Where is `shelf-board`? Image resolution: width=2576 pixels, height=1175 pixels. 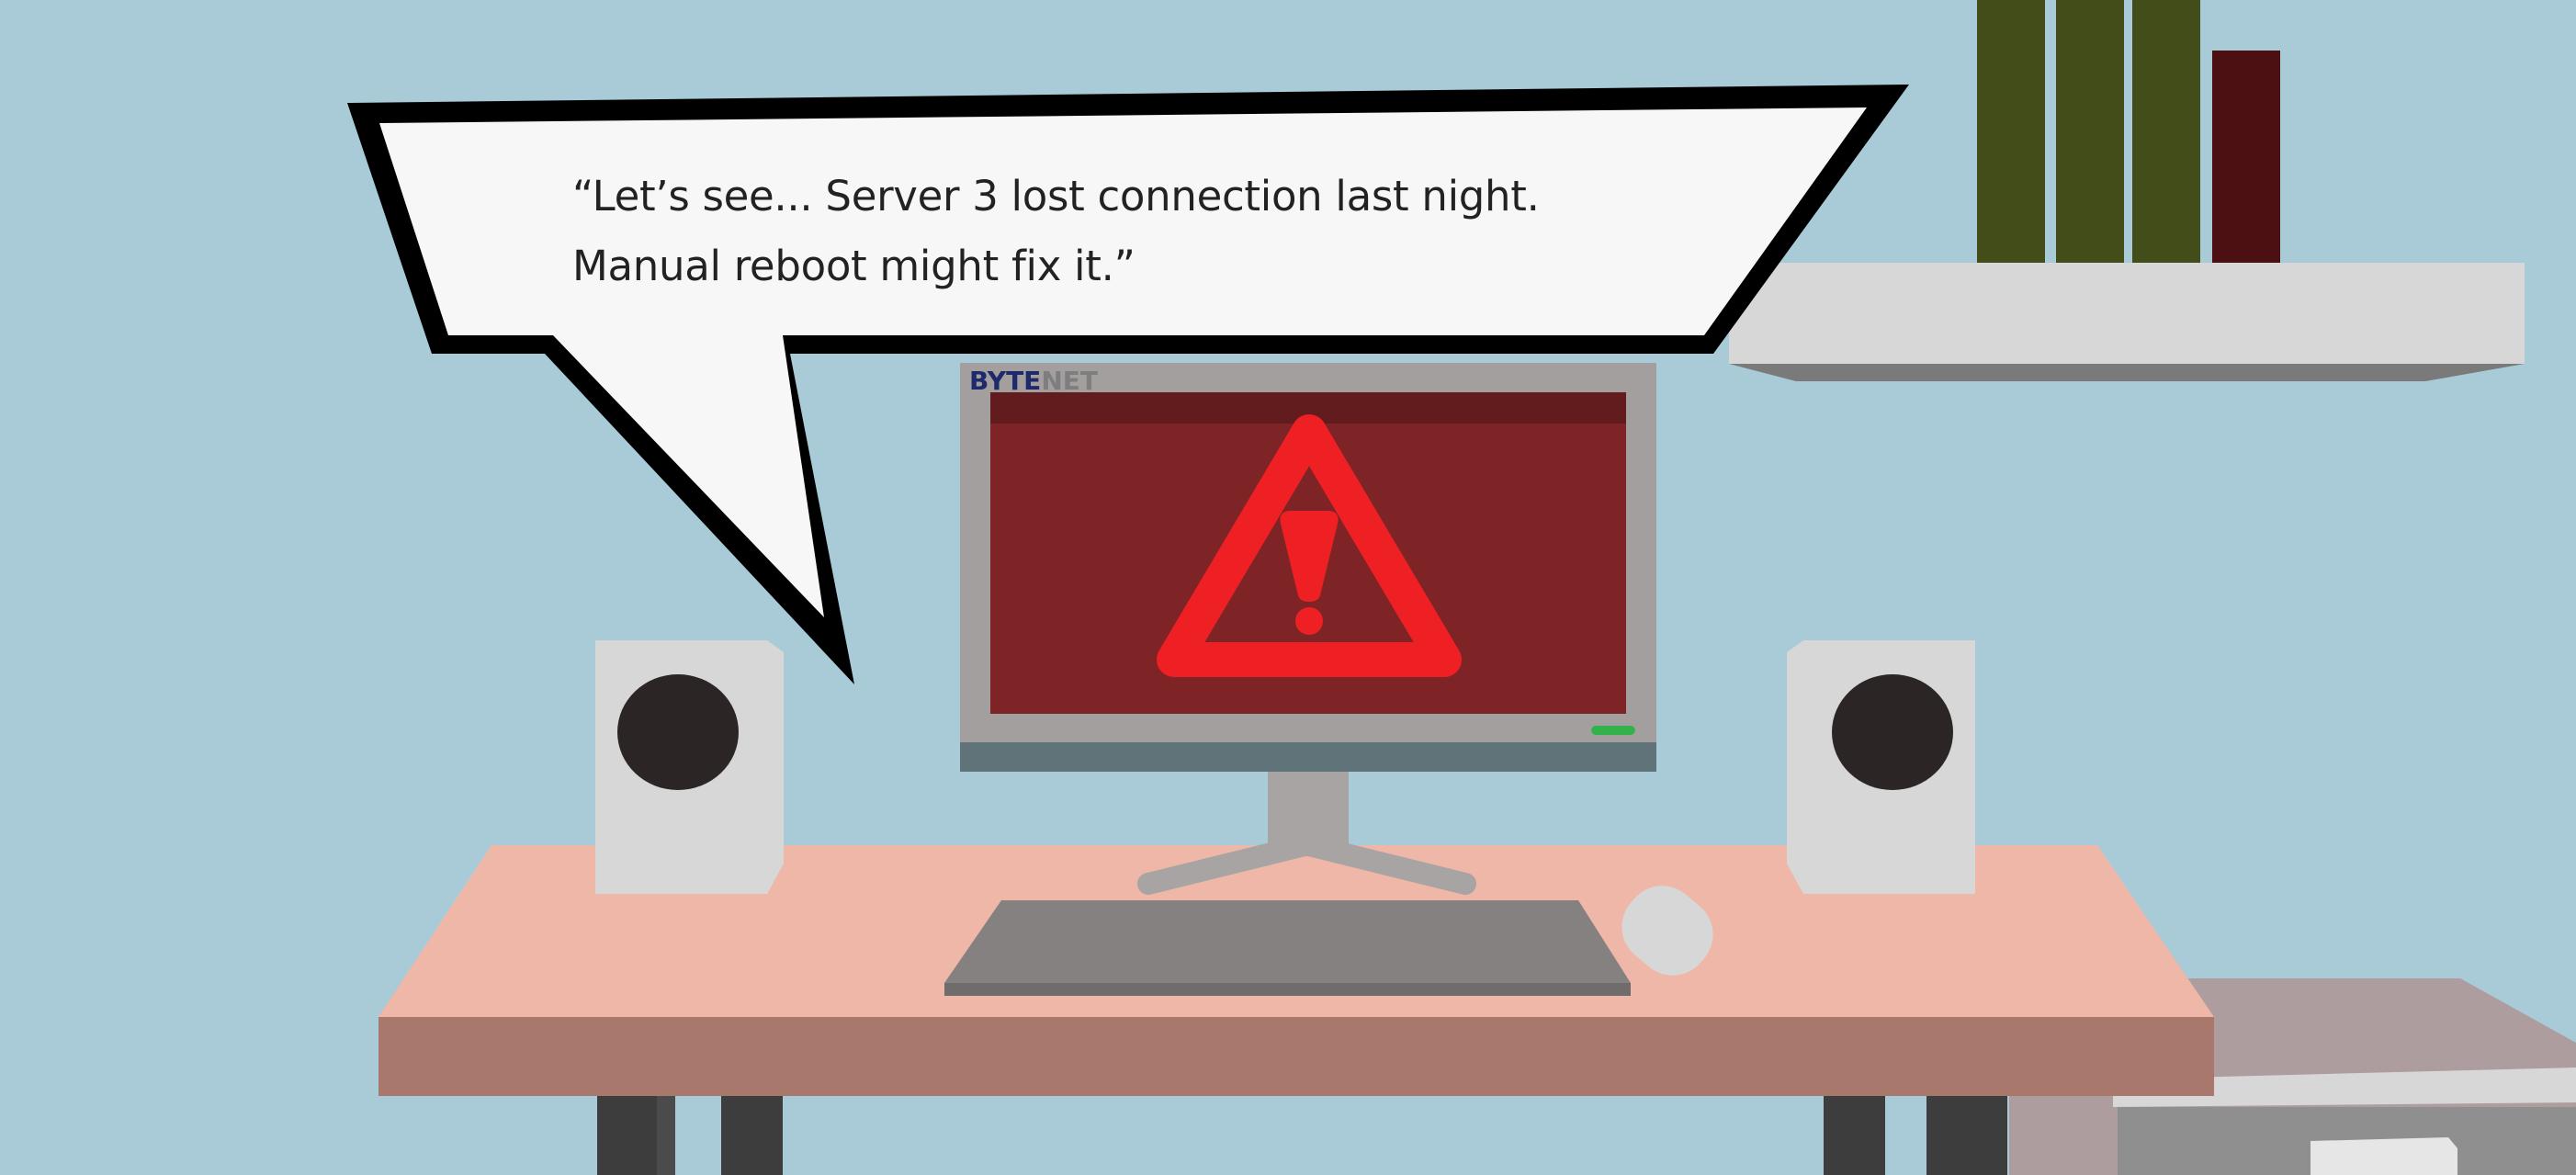
shelf-board is located at coordinates (2127, 314).